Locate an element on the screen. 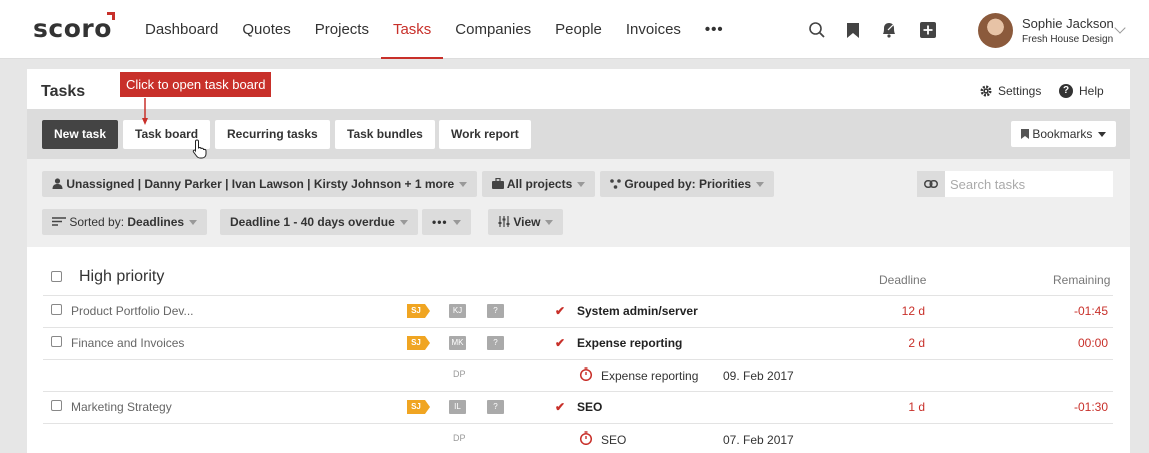 The height and width of the screenshot is (453, 1149). more-filters-button: ••• is located at coordinates (446, 222).